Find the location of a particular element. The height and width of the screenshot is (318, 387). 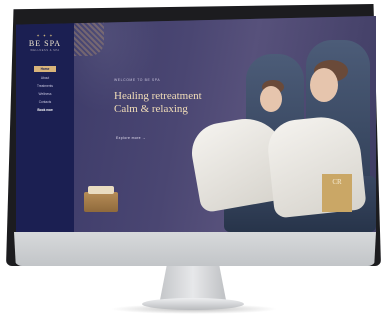

award-badge: CR is located at coordinates (337, 193).